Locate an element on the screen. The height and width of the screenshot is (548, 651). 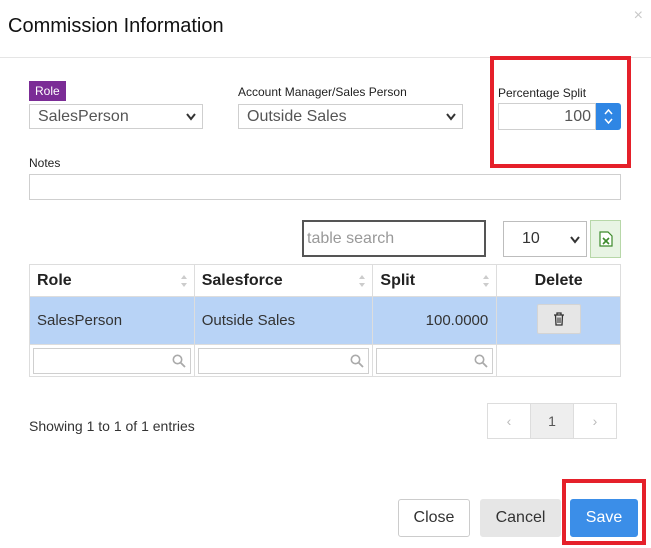
filter-input-role is located at coordinates (112, 360).